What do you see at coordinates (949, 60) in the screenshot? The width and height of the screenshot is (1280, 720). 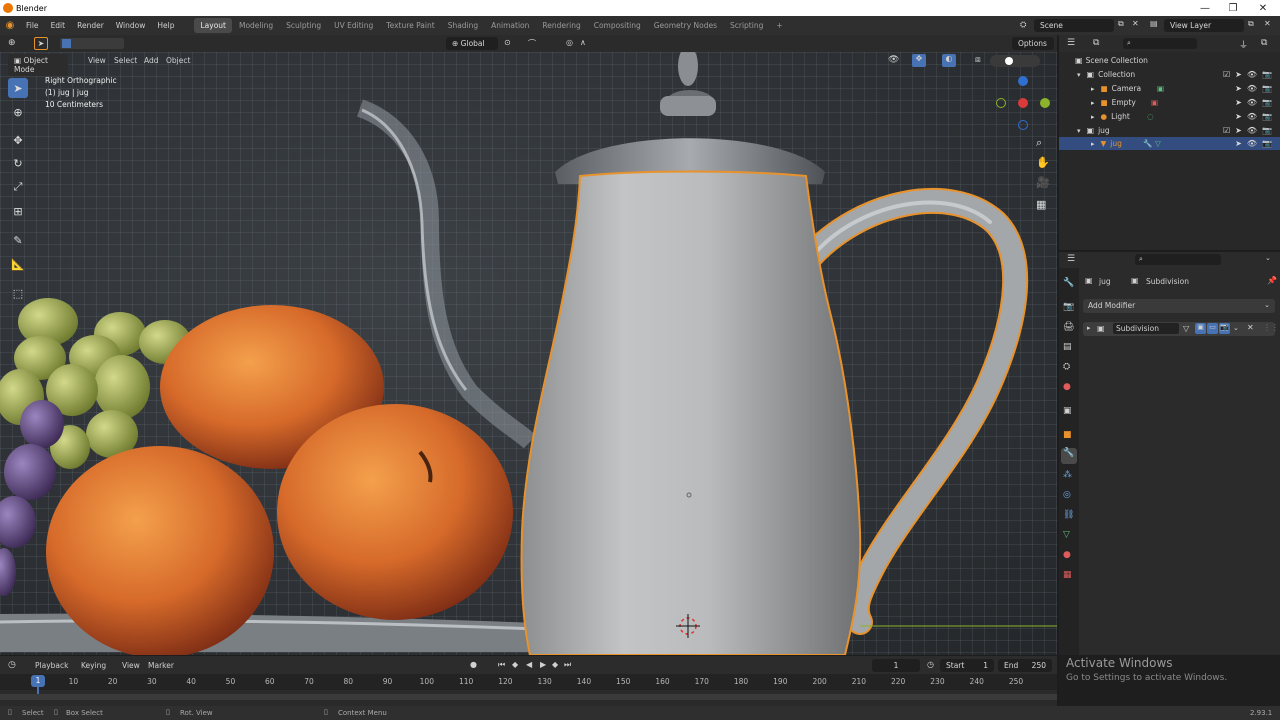 I see `overlay-toggle-icon: ◐` at bounding box center [949, 60].